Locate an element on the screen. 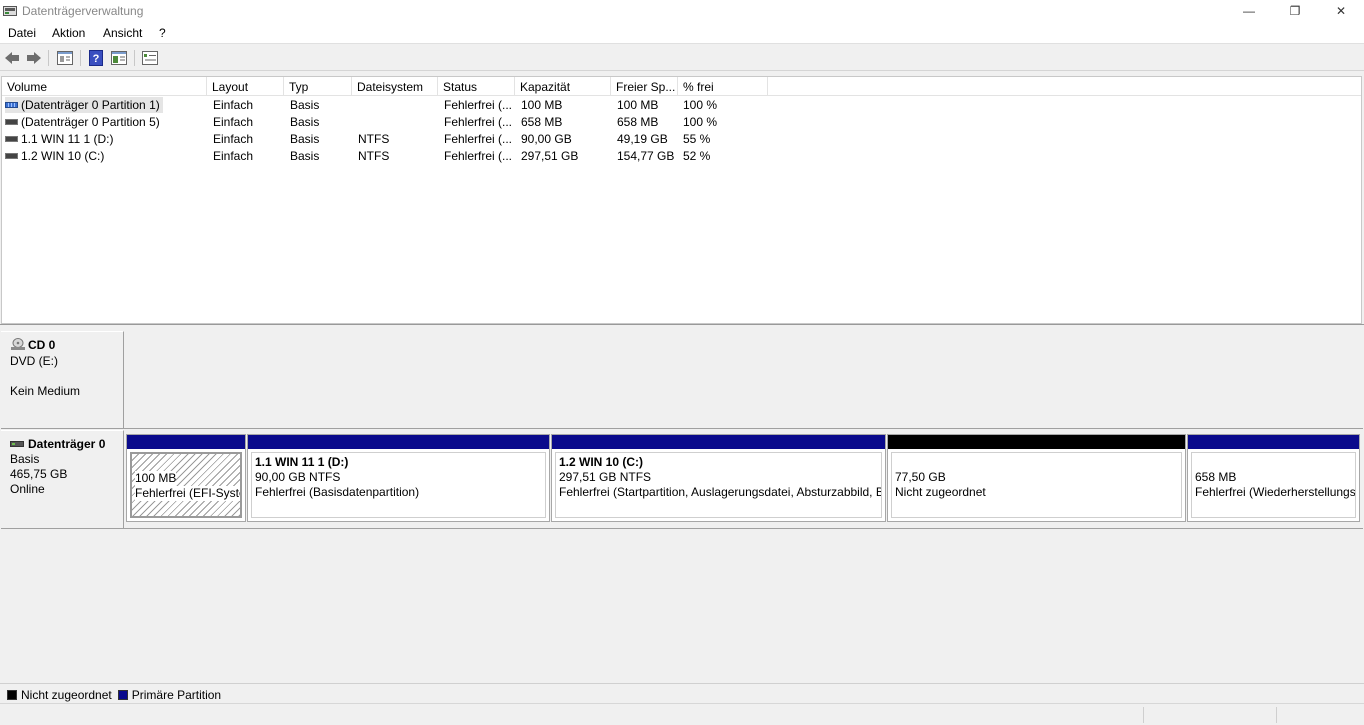 This screenshot has height=725, width=1364. settings-list-button is located at coordinates (150, 58).